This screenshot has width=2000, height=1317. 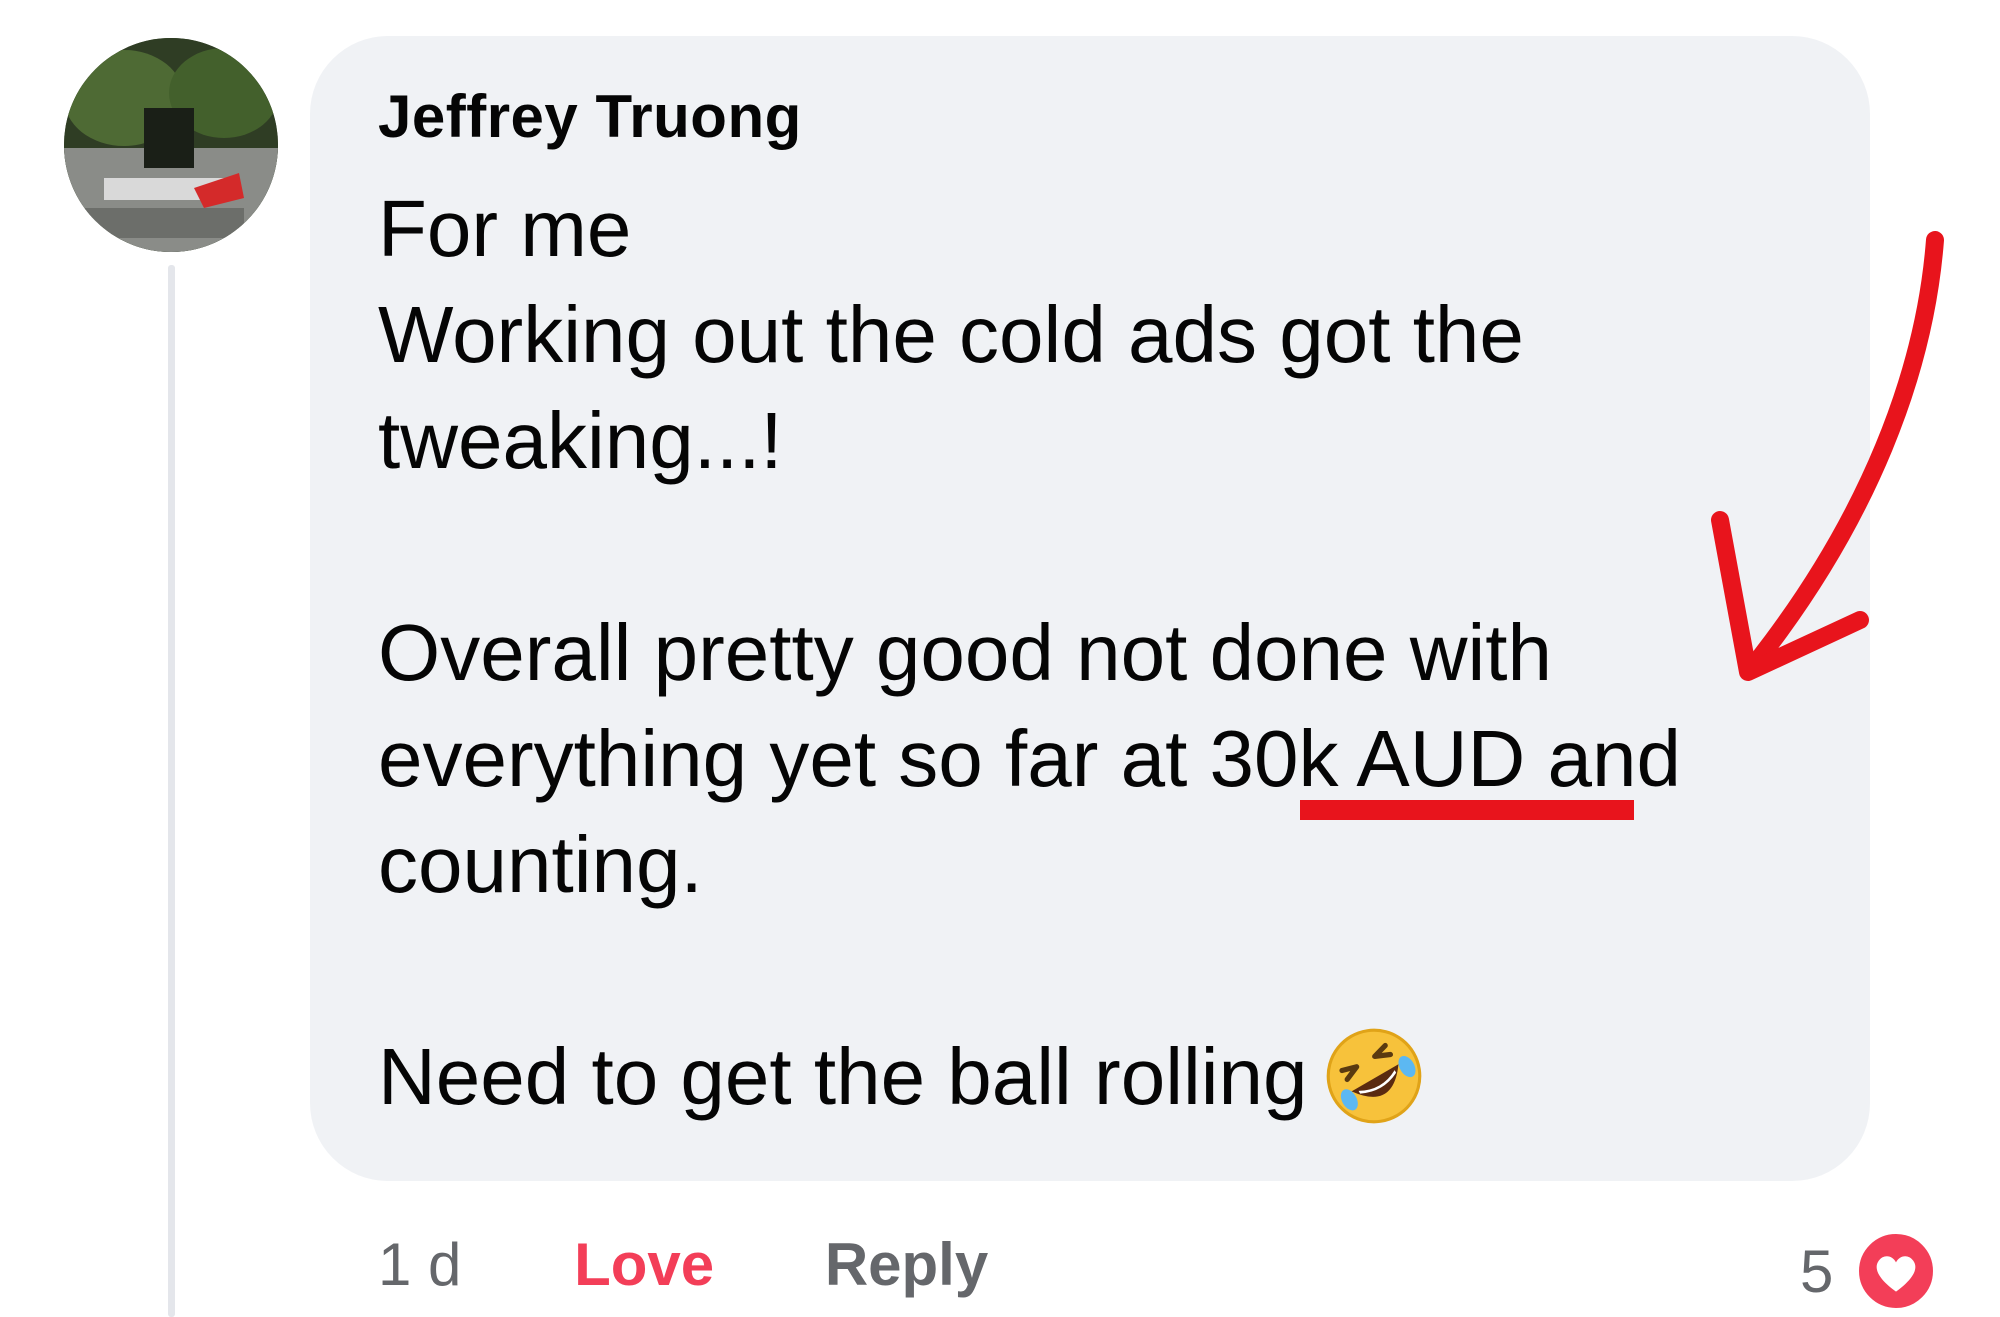 What do you see at coordinates (644, 1265) in the screenshot?
I see `love-button: Love` at bounding box center [644, 1265].